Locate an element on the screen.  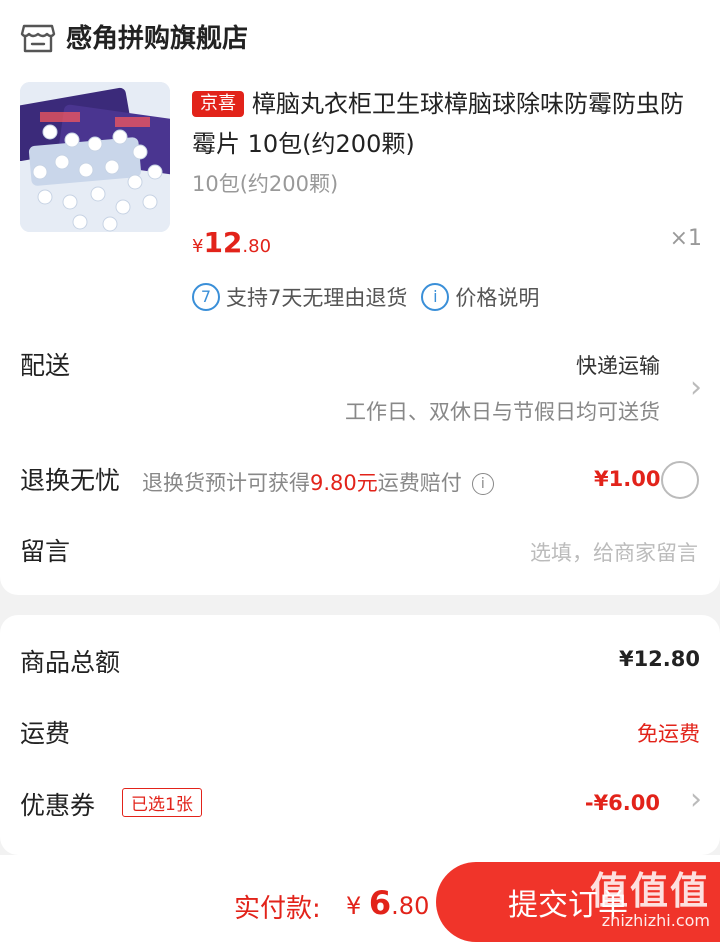
service-return-7day: 7 支持7天无理由退货 is located at coordinates (299, 297).